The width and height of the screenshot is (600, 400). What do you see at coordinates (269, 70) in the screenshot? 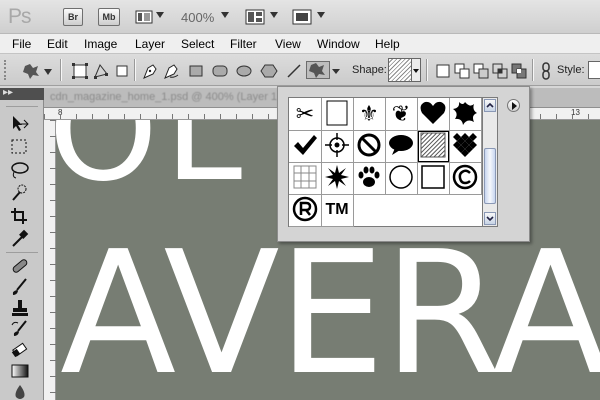
I see `polygon-tool-button` at bounding box center [269, 70].